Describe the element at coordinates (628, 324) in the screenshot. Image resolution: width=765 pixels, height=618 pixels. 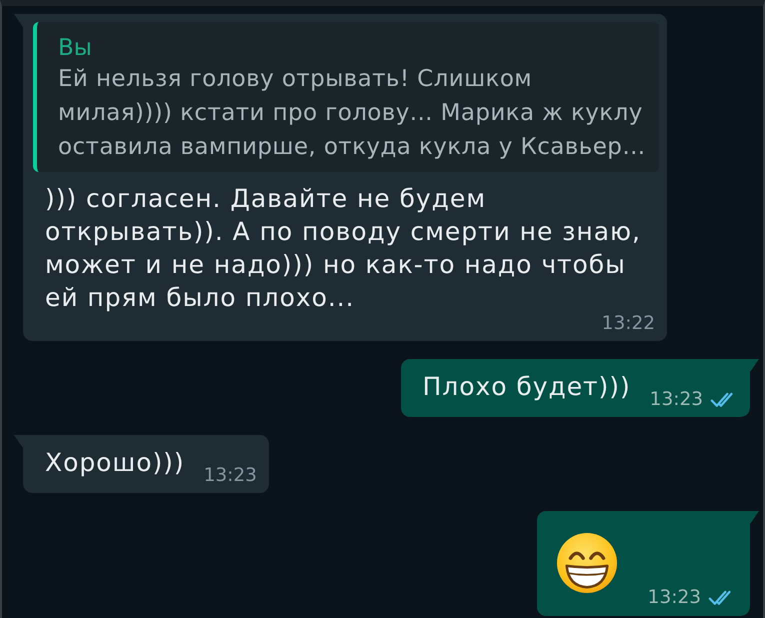
I see `message-time: 13:22` at that location.